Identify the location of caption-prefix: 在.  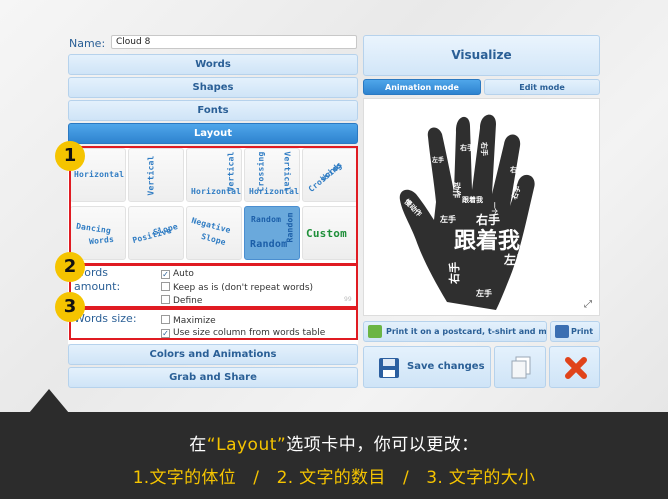
(198, 445).